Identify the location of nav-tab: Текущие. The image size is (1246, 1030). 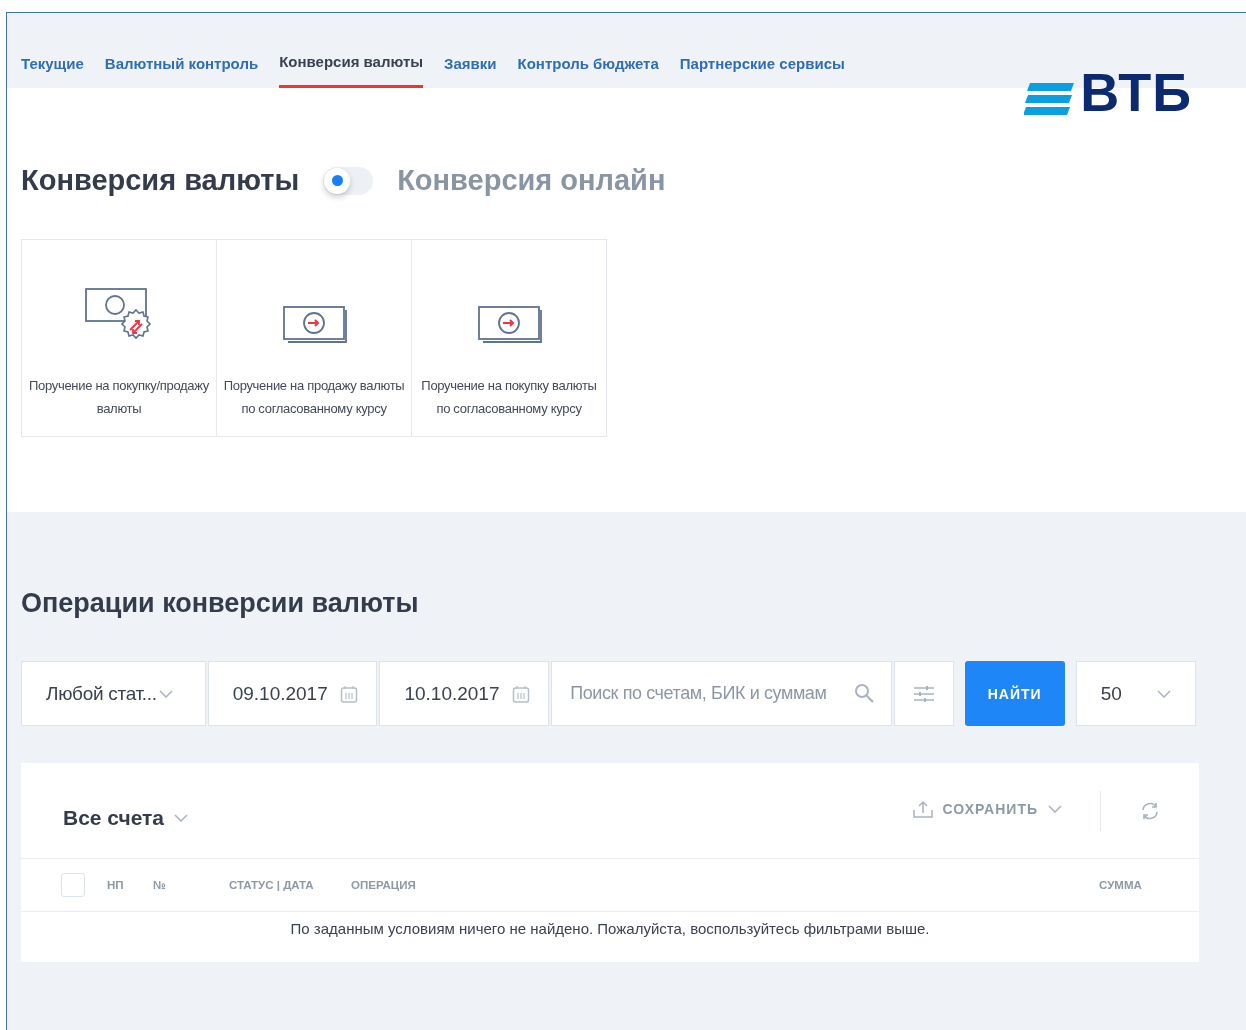
(52, 50).